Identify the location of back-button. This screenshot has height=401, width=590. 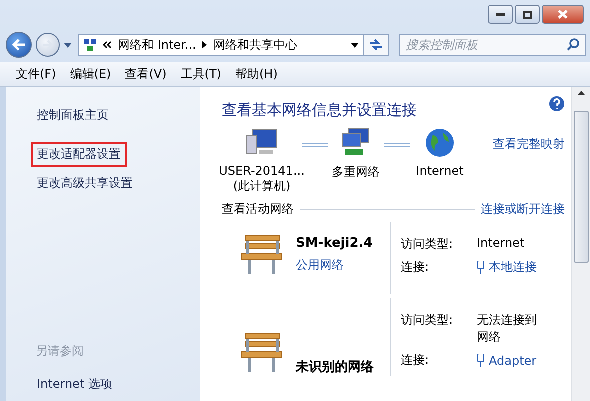
(19, 45).